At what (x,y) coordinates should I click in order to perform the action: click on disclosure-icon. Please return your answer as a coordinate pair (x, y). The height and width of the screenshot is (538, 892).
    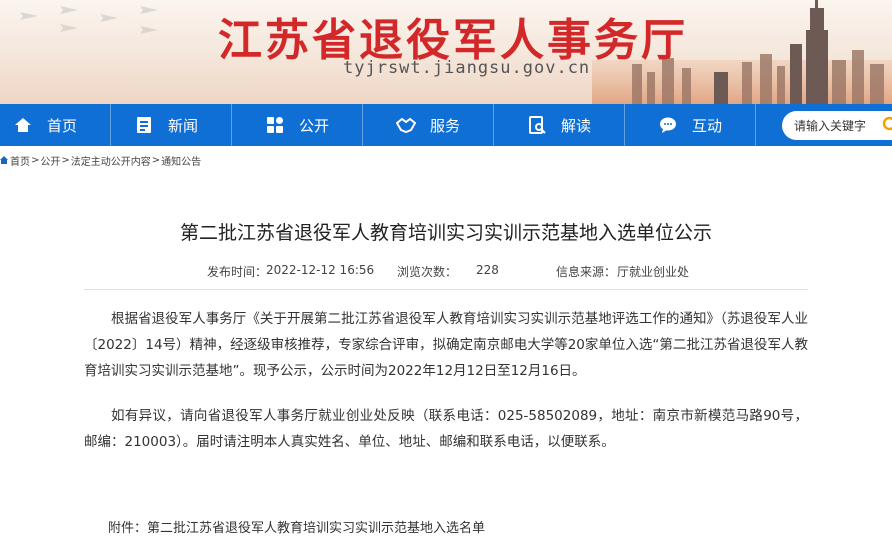
    Looking at the image, I should click on (275, 125).